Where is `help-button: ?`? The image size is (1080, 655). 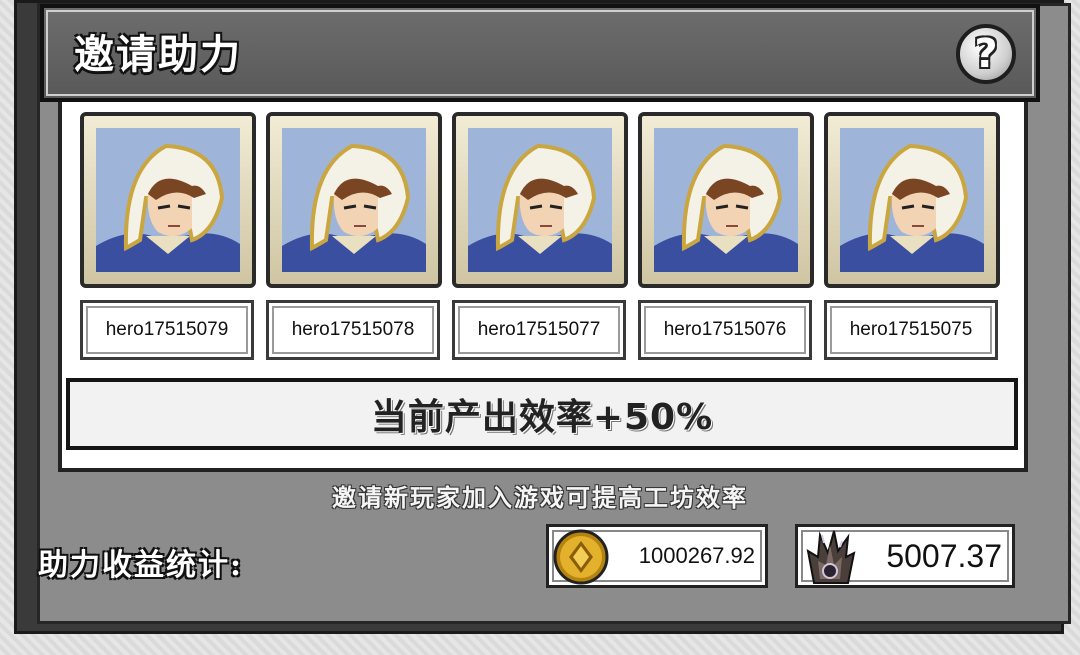
help-button: ? is located at coordinates (986, 54).